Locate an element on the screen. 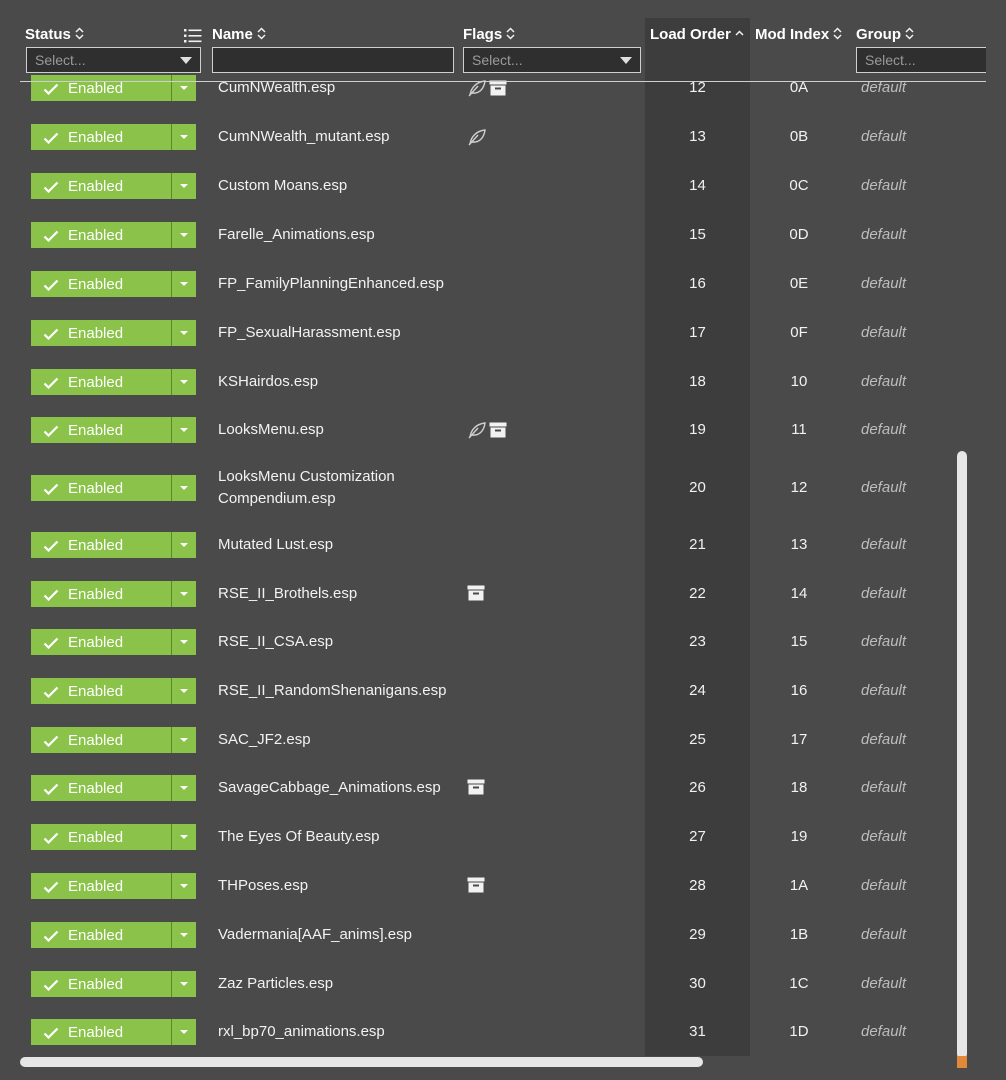 This screenshot has width=1006, height=1080. table-row: Enabled SAC_JF2.esp 25 17 default is located at coordinates (480, 740).